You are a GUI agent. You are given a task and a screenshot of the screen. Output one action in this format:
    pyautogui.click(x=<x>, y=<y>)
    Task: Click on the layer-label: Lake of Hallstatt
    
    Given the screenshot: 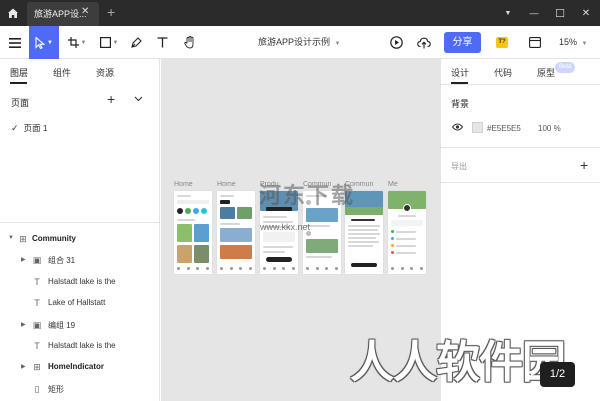 What is the action you would take?
    pyautogui.click(x=77, y=302)
    